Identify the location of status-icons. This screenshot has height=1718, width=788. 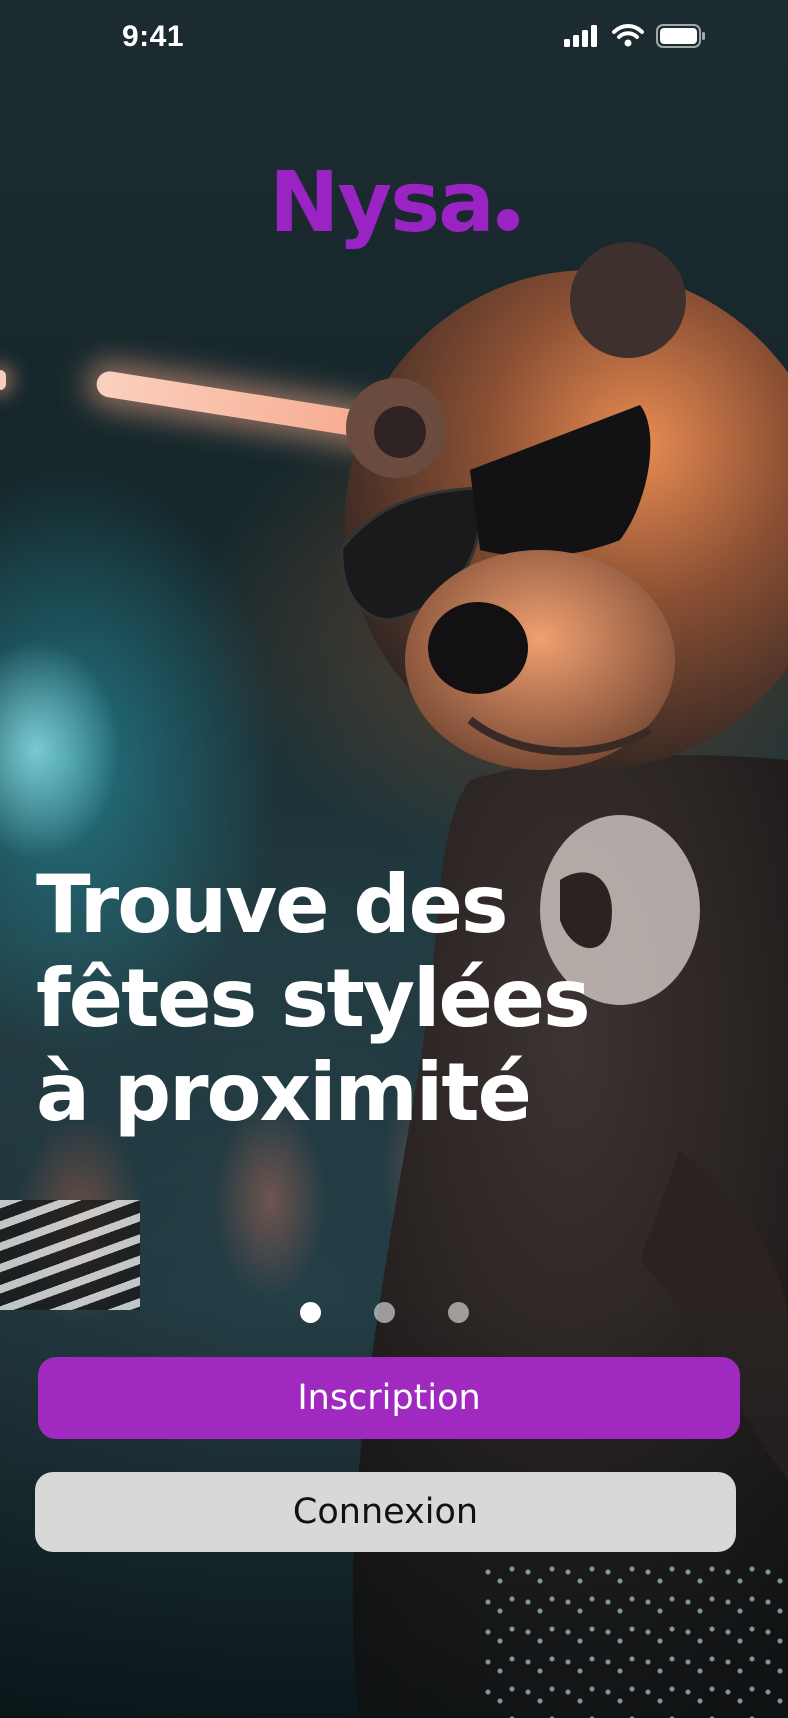
(635, 36).